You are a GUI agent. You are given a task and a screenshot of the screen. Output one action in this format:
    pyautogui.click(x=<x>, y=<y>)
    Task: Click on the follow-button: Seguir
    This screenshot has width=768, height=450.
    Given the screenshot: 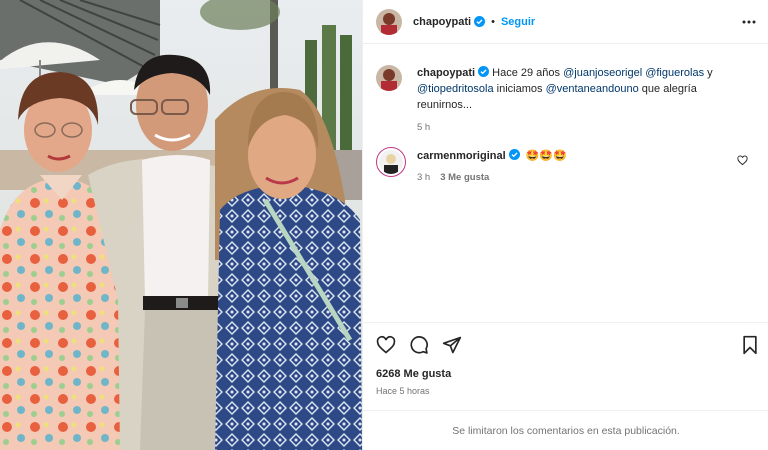 What is the action you would take?
    pyautogui.click(x=518, y=22)
    